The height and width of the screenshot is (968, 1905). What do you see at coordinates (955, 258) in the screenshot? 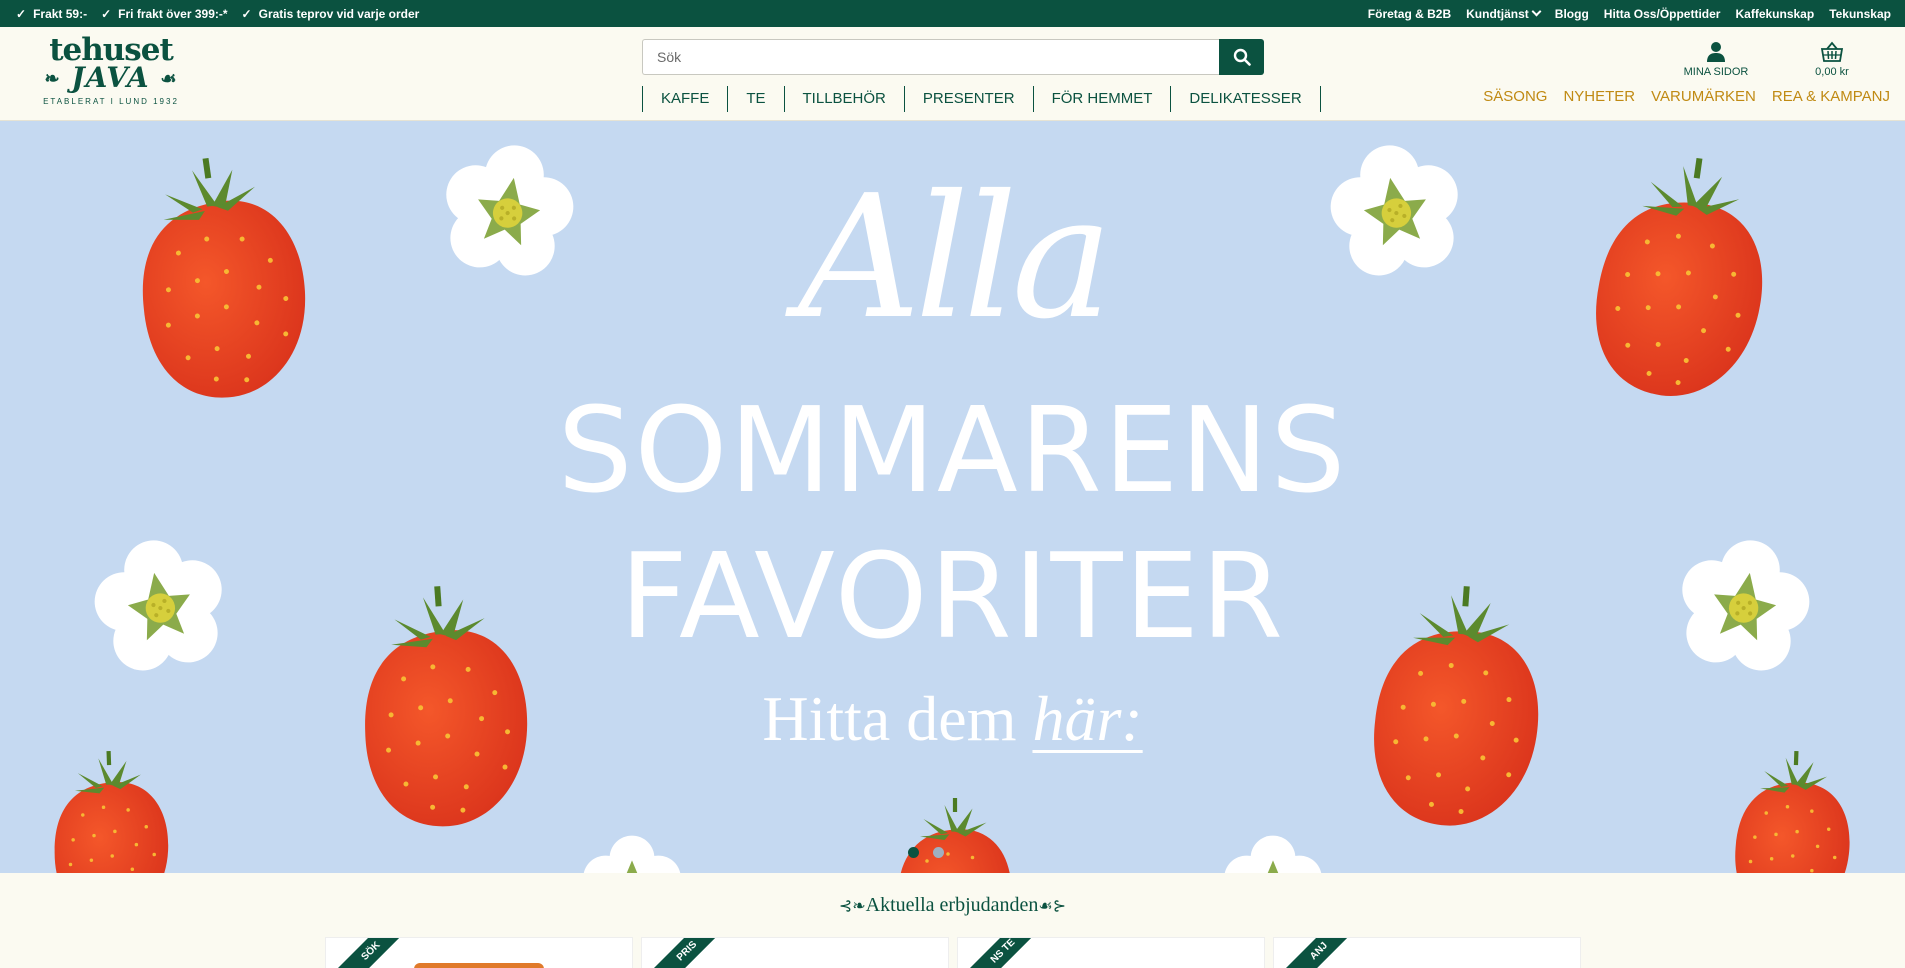
I see `hero-script-text: Alla` at bounding box center [955, 258].